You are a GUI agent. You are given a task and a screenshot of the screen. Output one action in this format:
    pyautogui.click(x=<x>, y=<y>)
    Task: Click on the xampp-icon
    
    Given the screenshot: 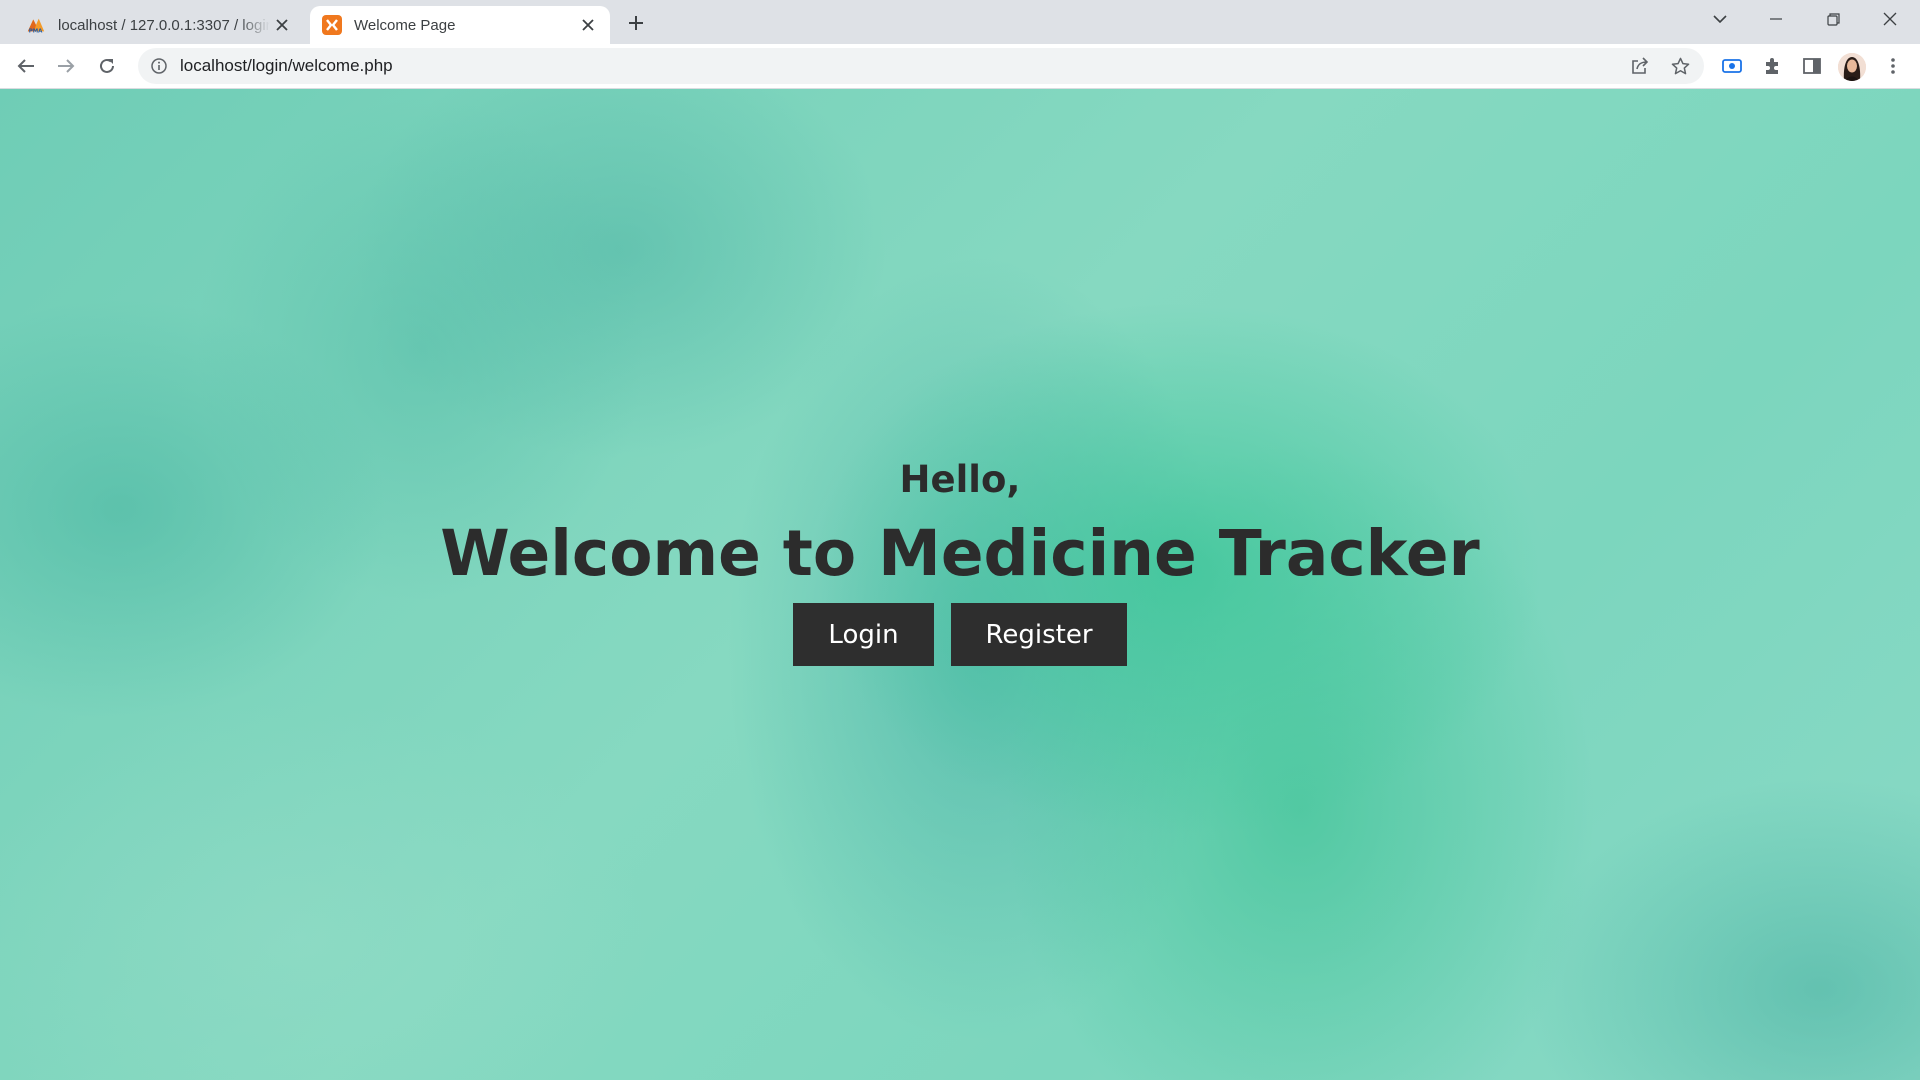 What is the action you would take?
    pyautogui.click(x=332, y=25)
    